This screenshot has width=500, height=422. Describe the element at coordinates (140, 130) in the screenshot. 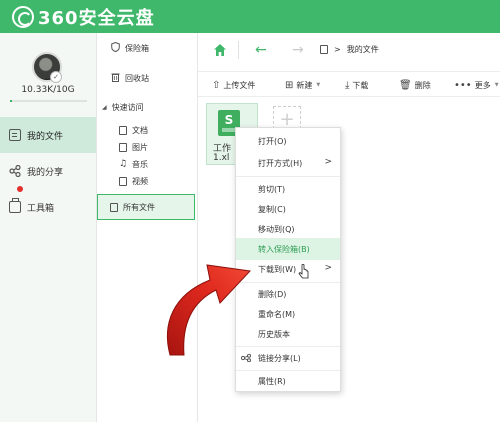

I see `tree-item-label: 文档` at that location.